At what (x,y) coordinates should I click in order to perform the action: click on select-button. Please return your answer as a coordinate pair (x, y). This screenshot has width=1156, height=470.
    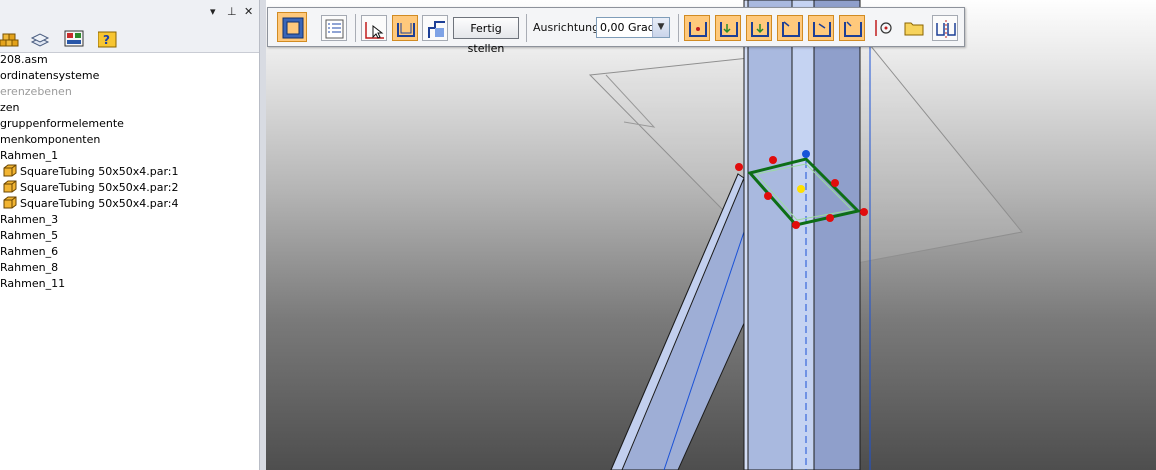
    Looking at the image, I should click on (374, 28).